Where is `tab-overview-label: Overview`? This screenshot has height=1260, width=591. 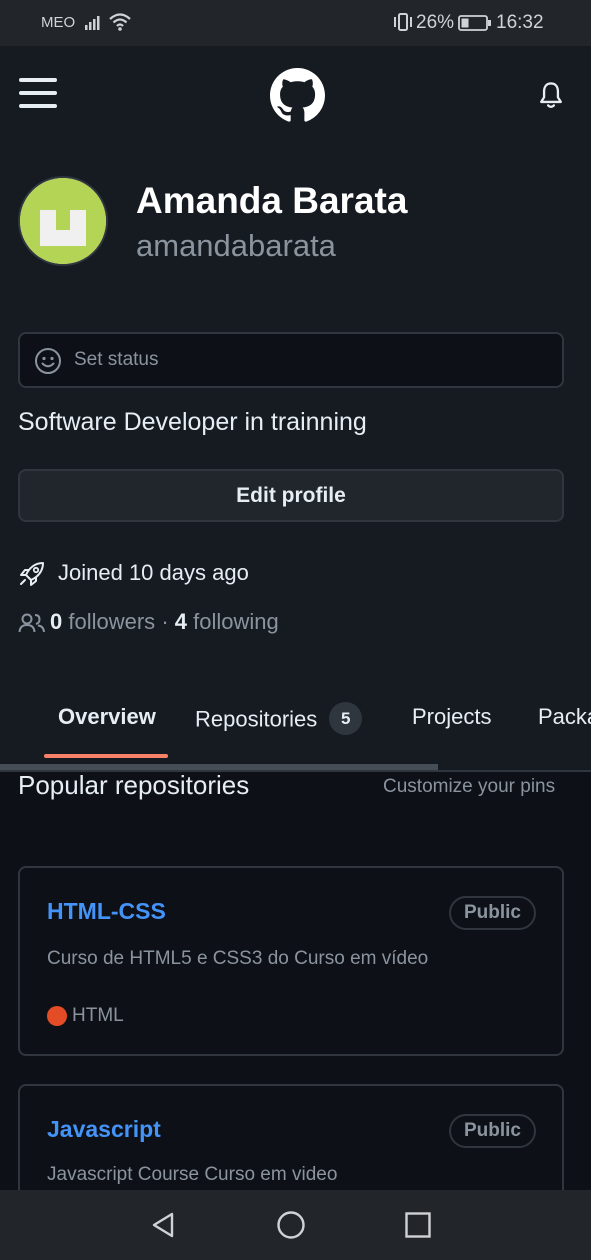 tab-overview-label: Overview is located at coordinates (107, 716).